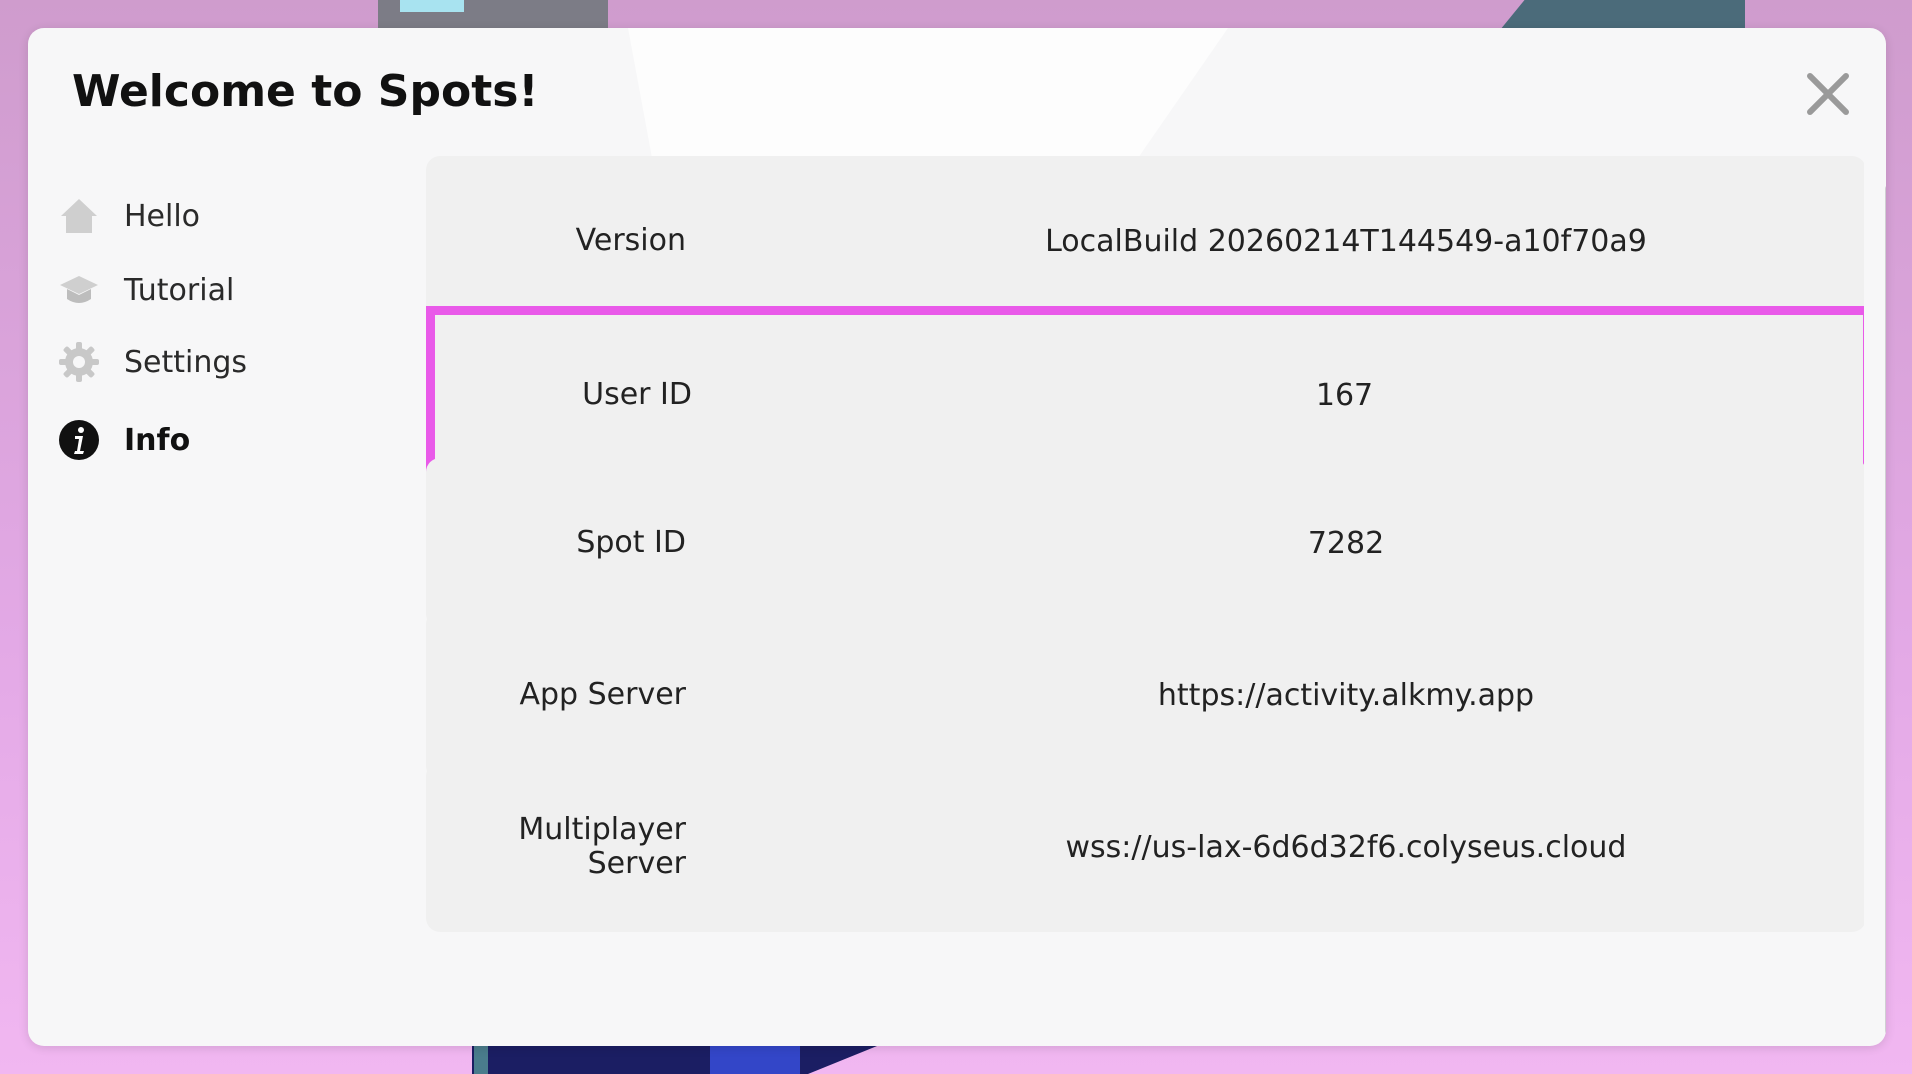  Describe the element at coordinates (1885, 610) in the screenshot. I see `scrollbar` at that location.